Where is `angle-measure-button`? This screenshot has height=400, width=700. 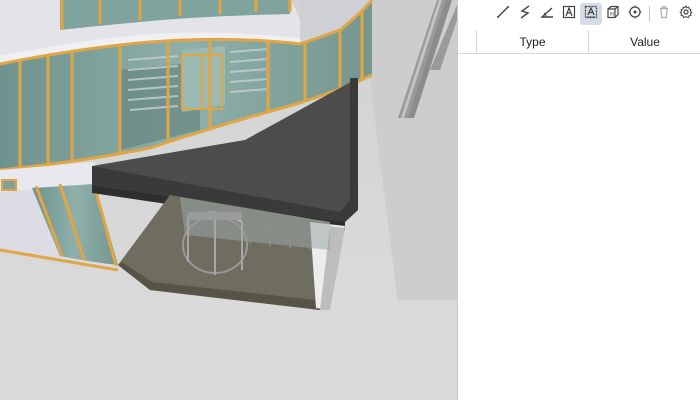
angle-measure-button is located at coordinates (547, 14).